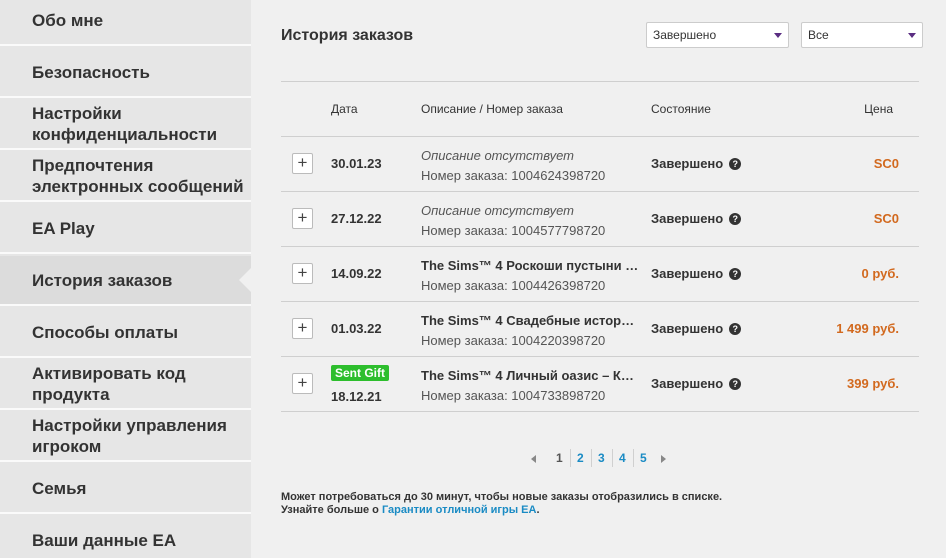 This screenshot has width=946, height=558. I want to click on column-header-status: Состояние, so click(681, 109).